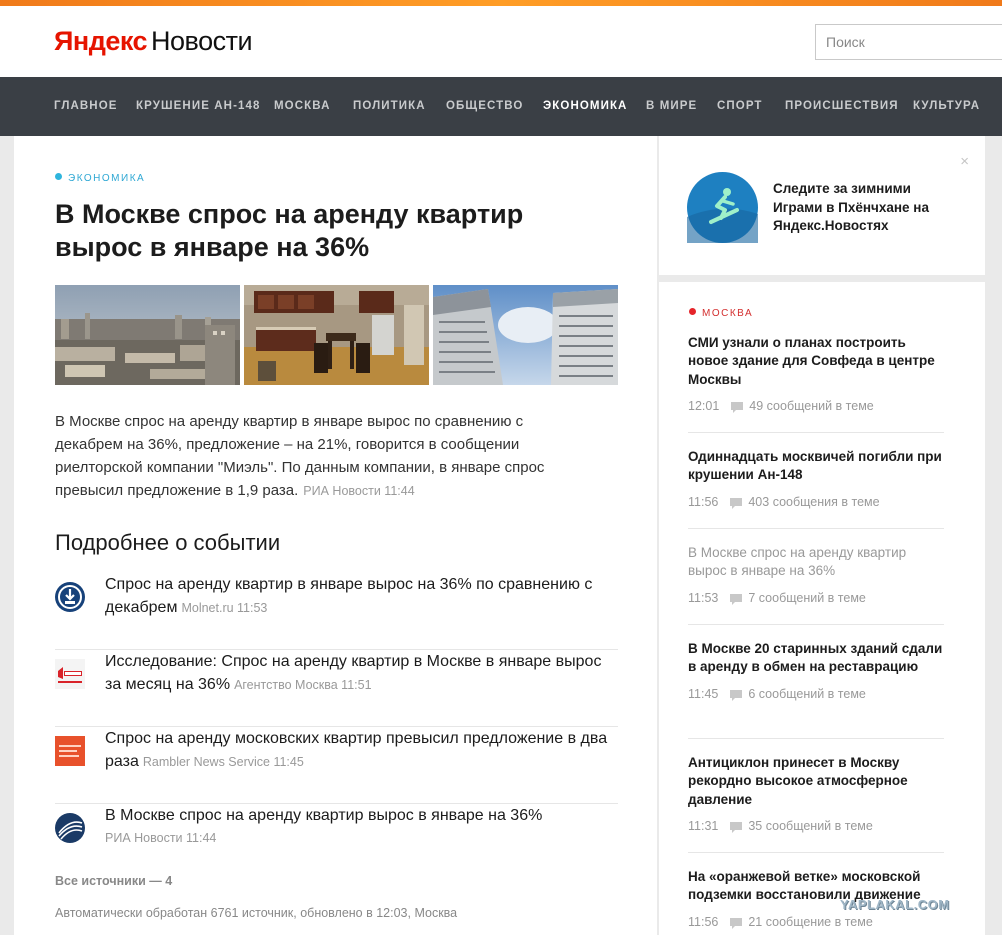 The height and width of the screenshot is (935, 1002). What do you see at coordinates (484, 106) in the screenshot?
I see `nav-item-society: ОБЩЕСТВО` at bounding box center [484, 106].